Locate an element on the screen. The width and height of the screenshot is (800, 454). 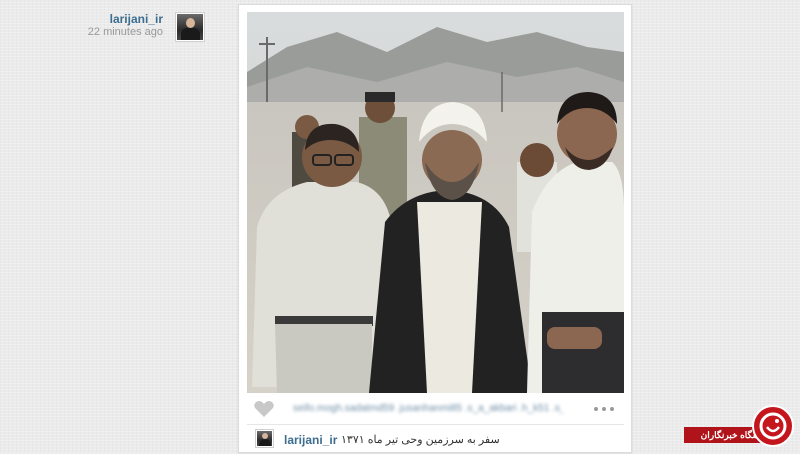
caption-username: larijani_ir is located at coordinates (310, 440).